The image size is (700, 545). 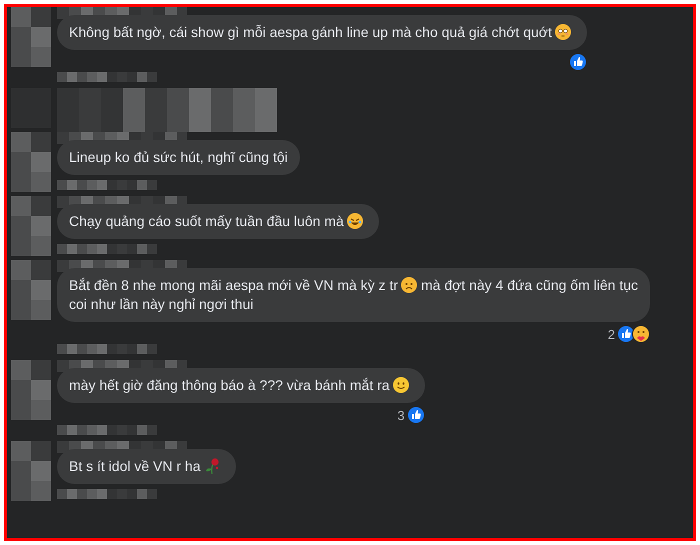 I want to click on comment-text: mày hết giờ đăng thông báo à ??? vừa bánh mắt ra, so click(x=229, y=385).